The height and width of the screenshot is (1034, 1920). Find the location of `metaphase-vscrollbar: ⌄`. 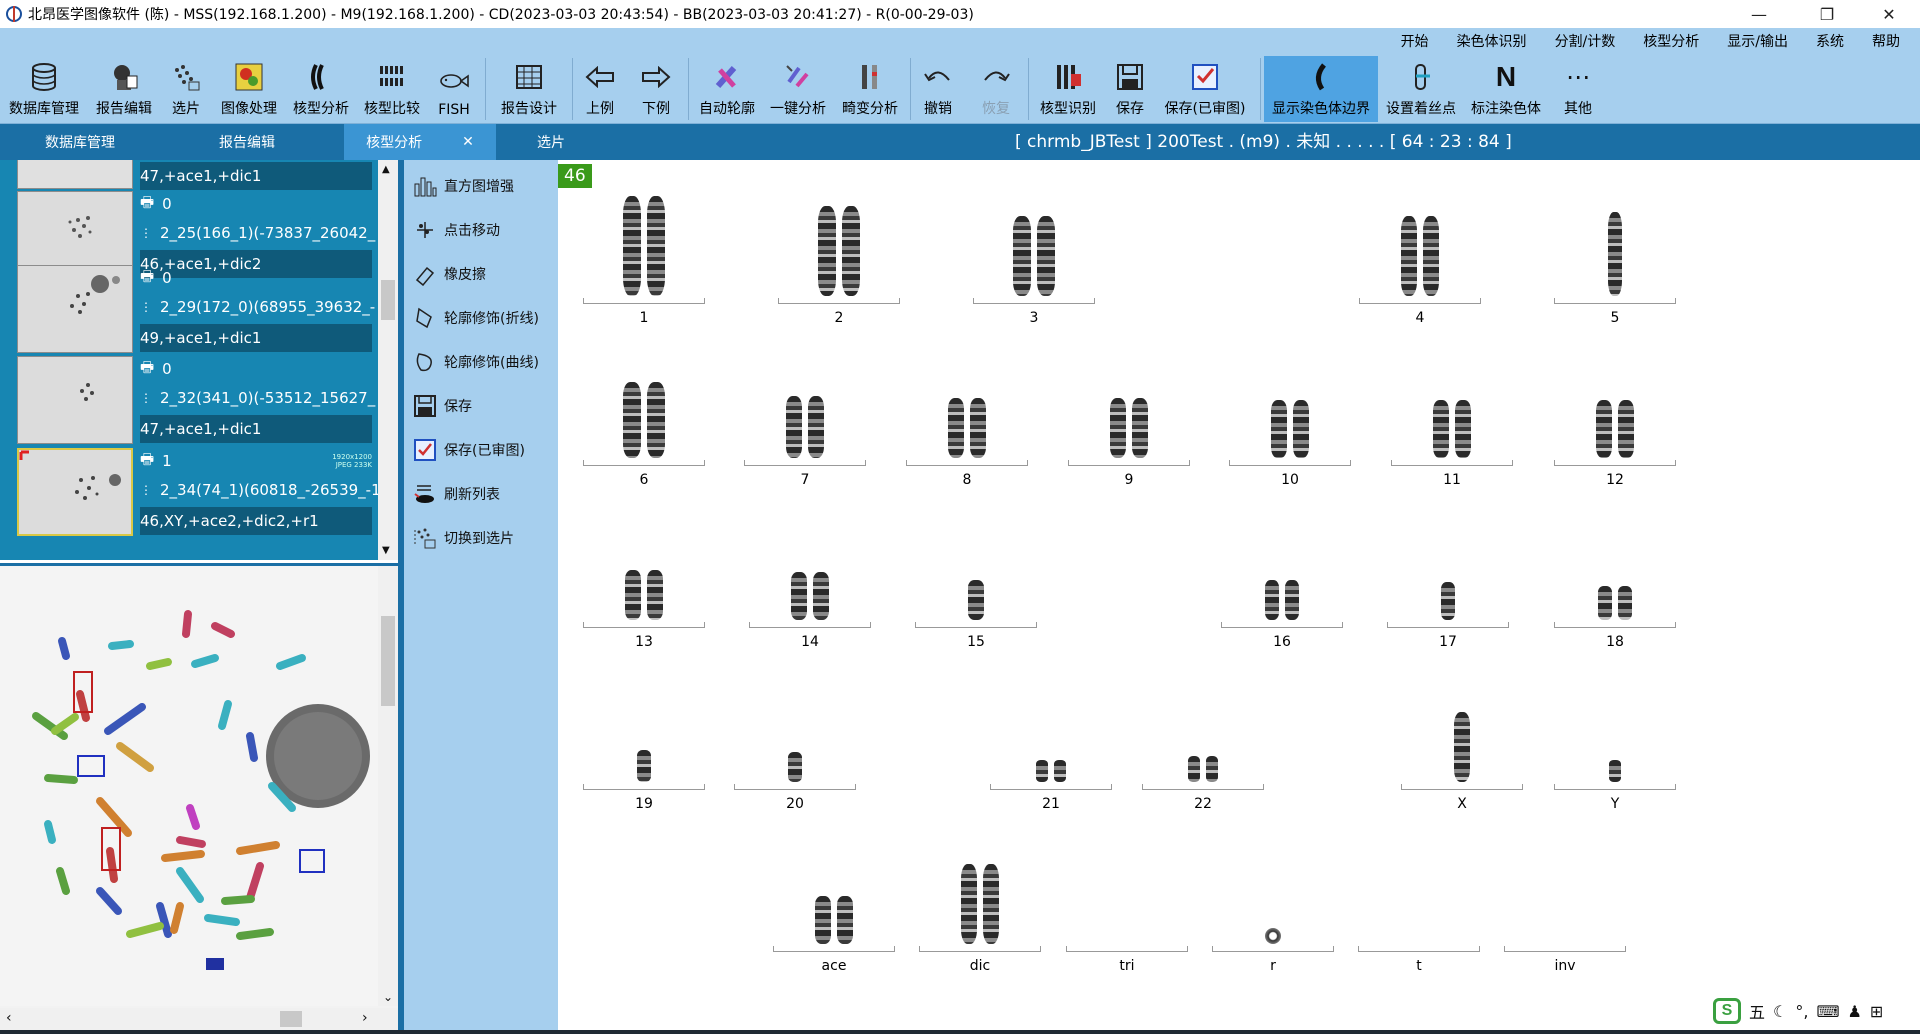

metaphase-vscrollbar: ⌄ is located at coordinates (388, 786).